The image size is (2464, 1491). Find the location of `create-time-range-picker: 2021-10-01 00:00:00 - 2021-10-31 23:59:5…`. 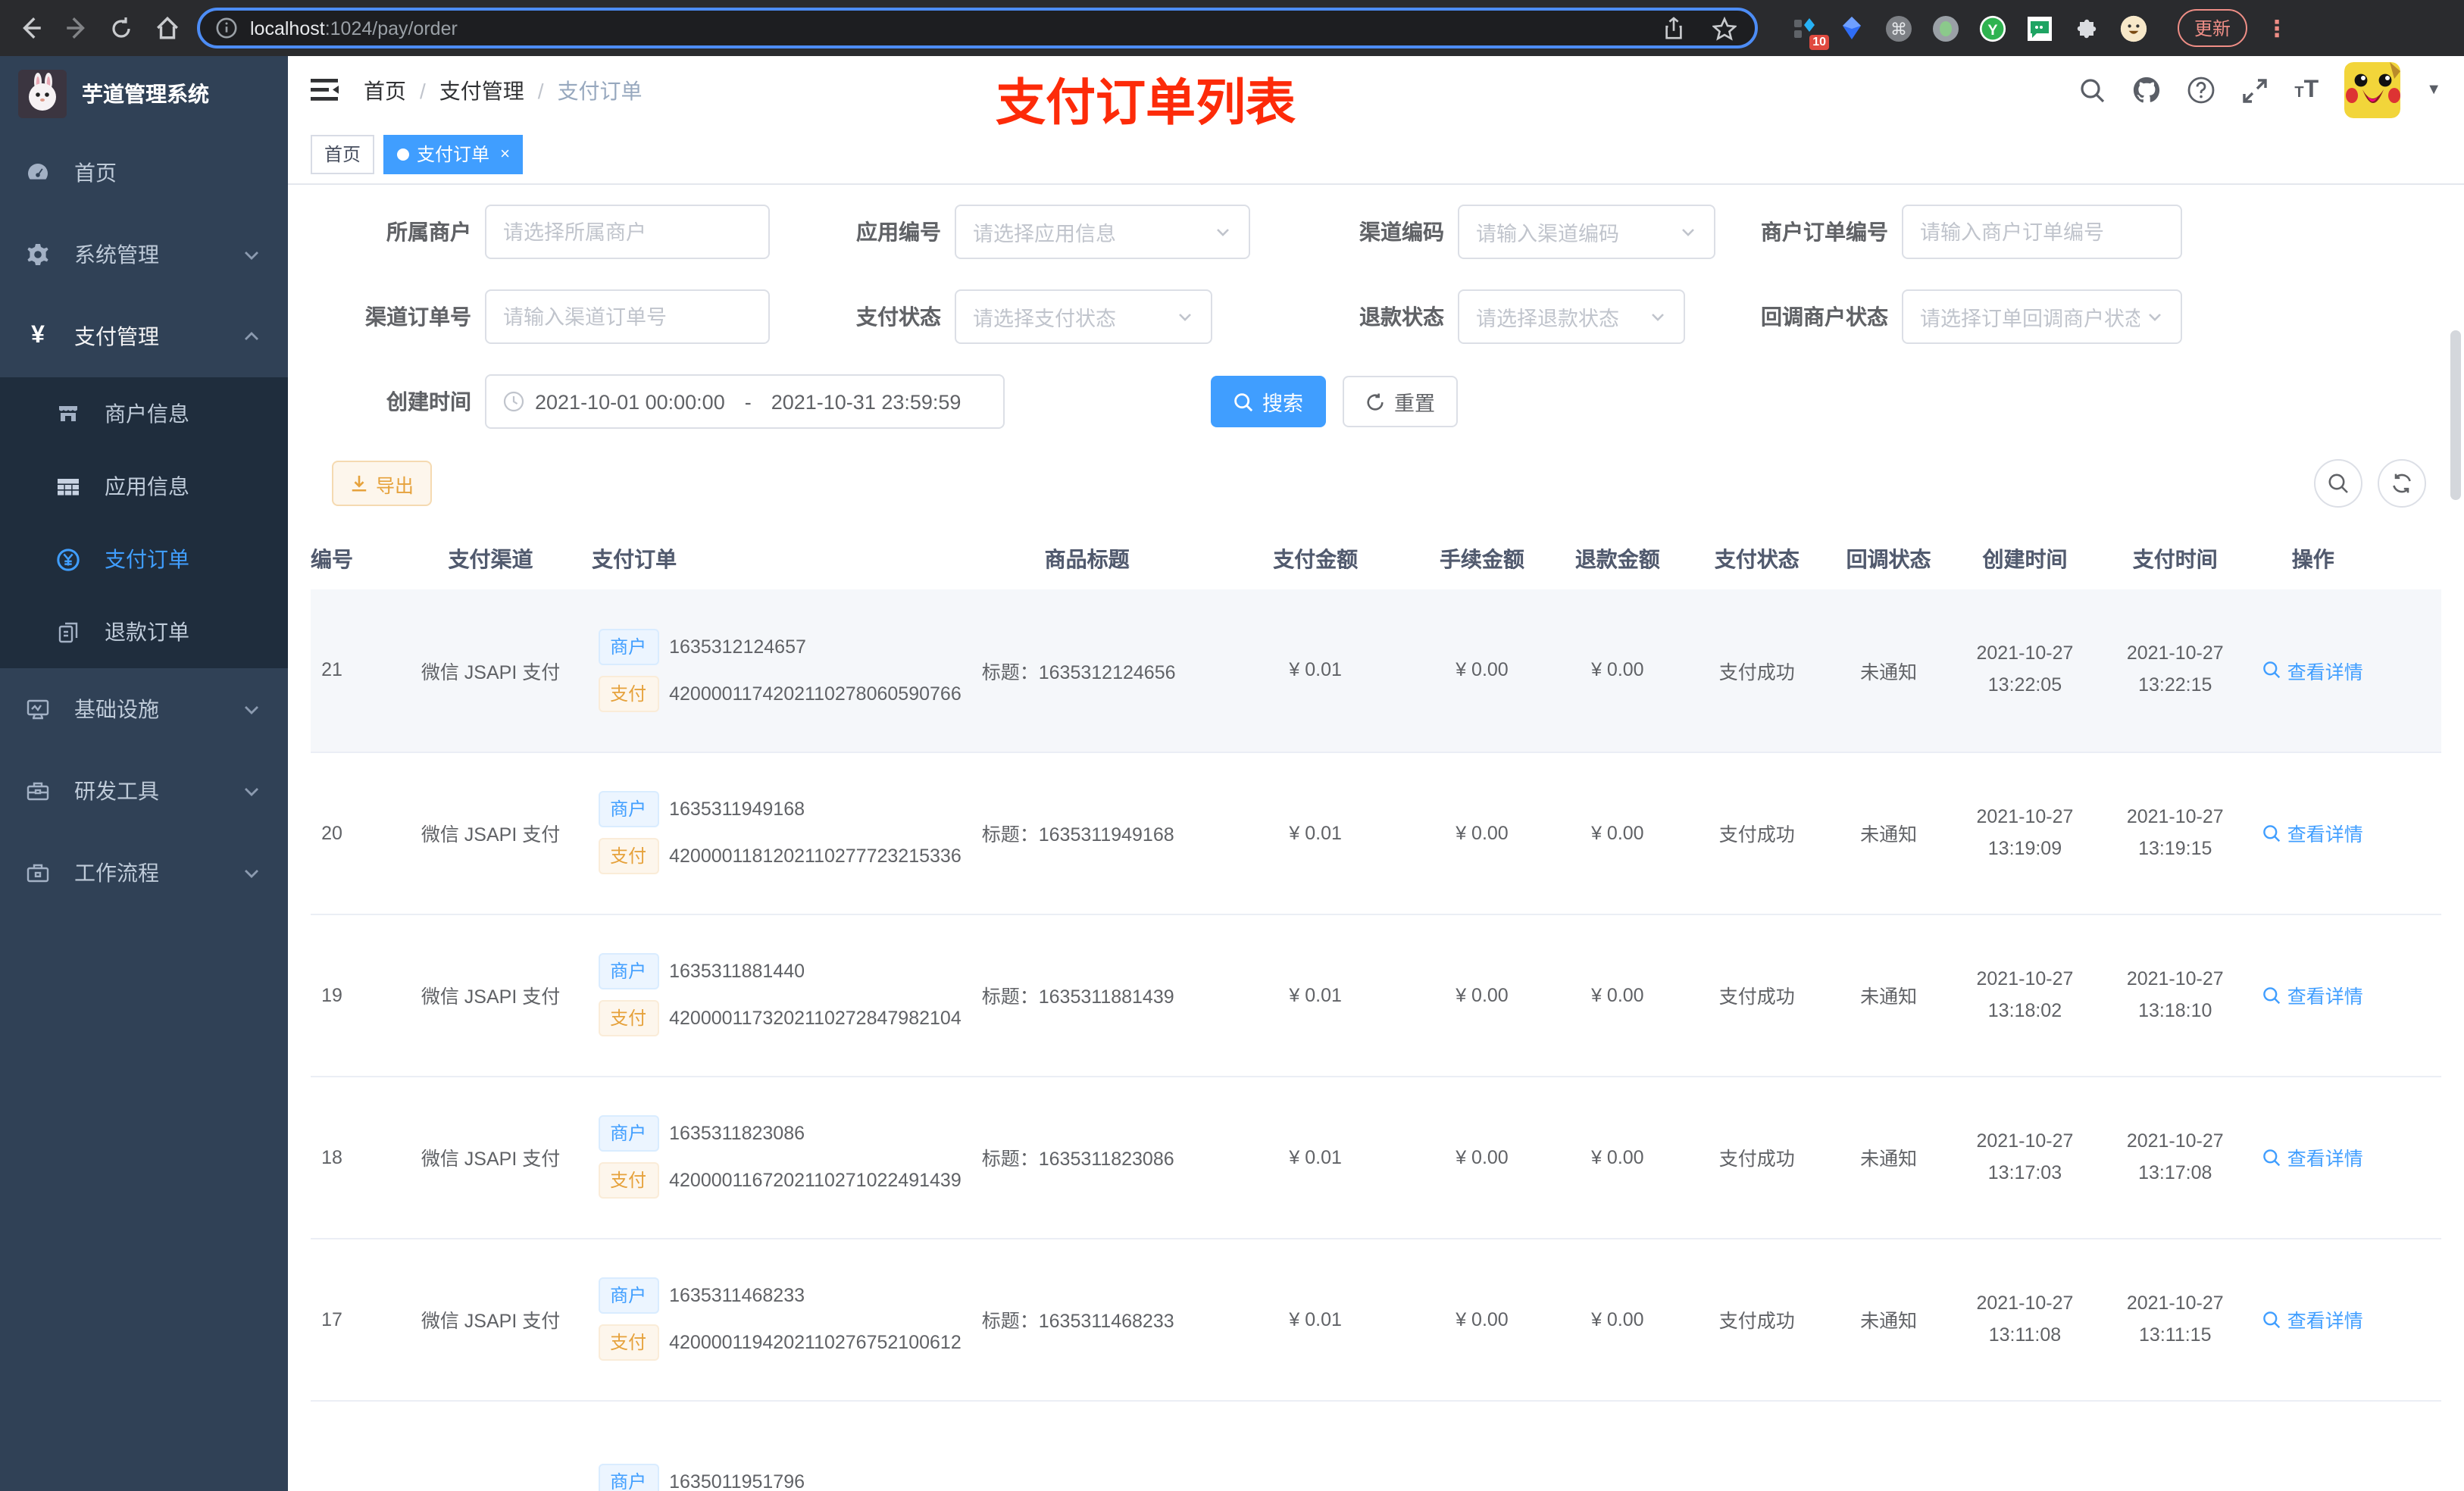

create-time-range-picker: 2021-10-01 00:00:00 - 2021-10-31 23:59:5… is located at coordinates (745, 401).